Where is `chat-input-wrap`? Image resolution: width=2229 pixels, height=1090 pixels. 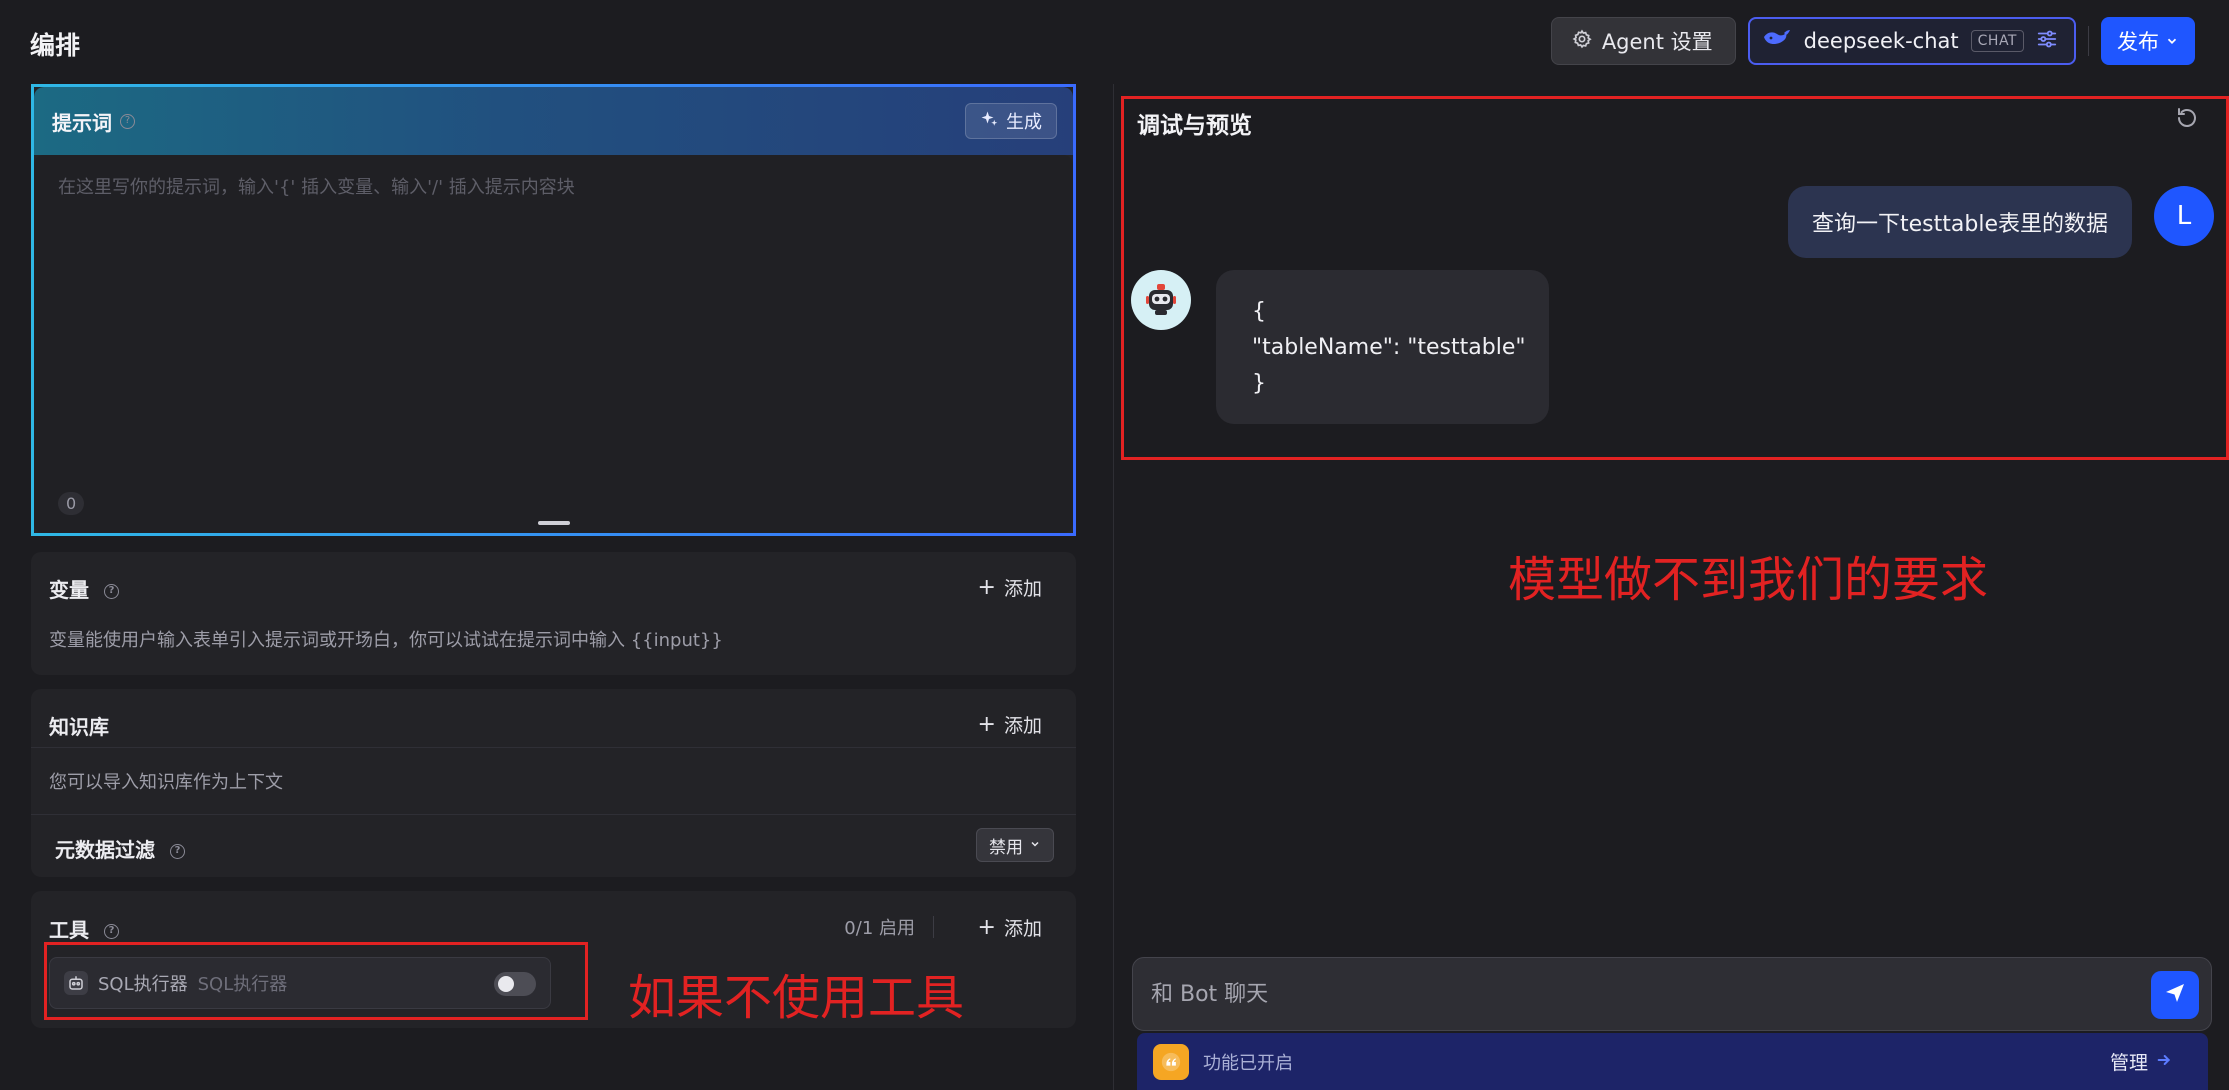 chat-input-wrap is located at coordinates (1672, 994).